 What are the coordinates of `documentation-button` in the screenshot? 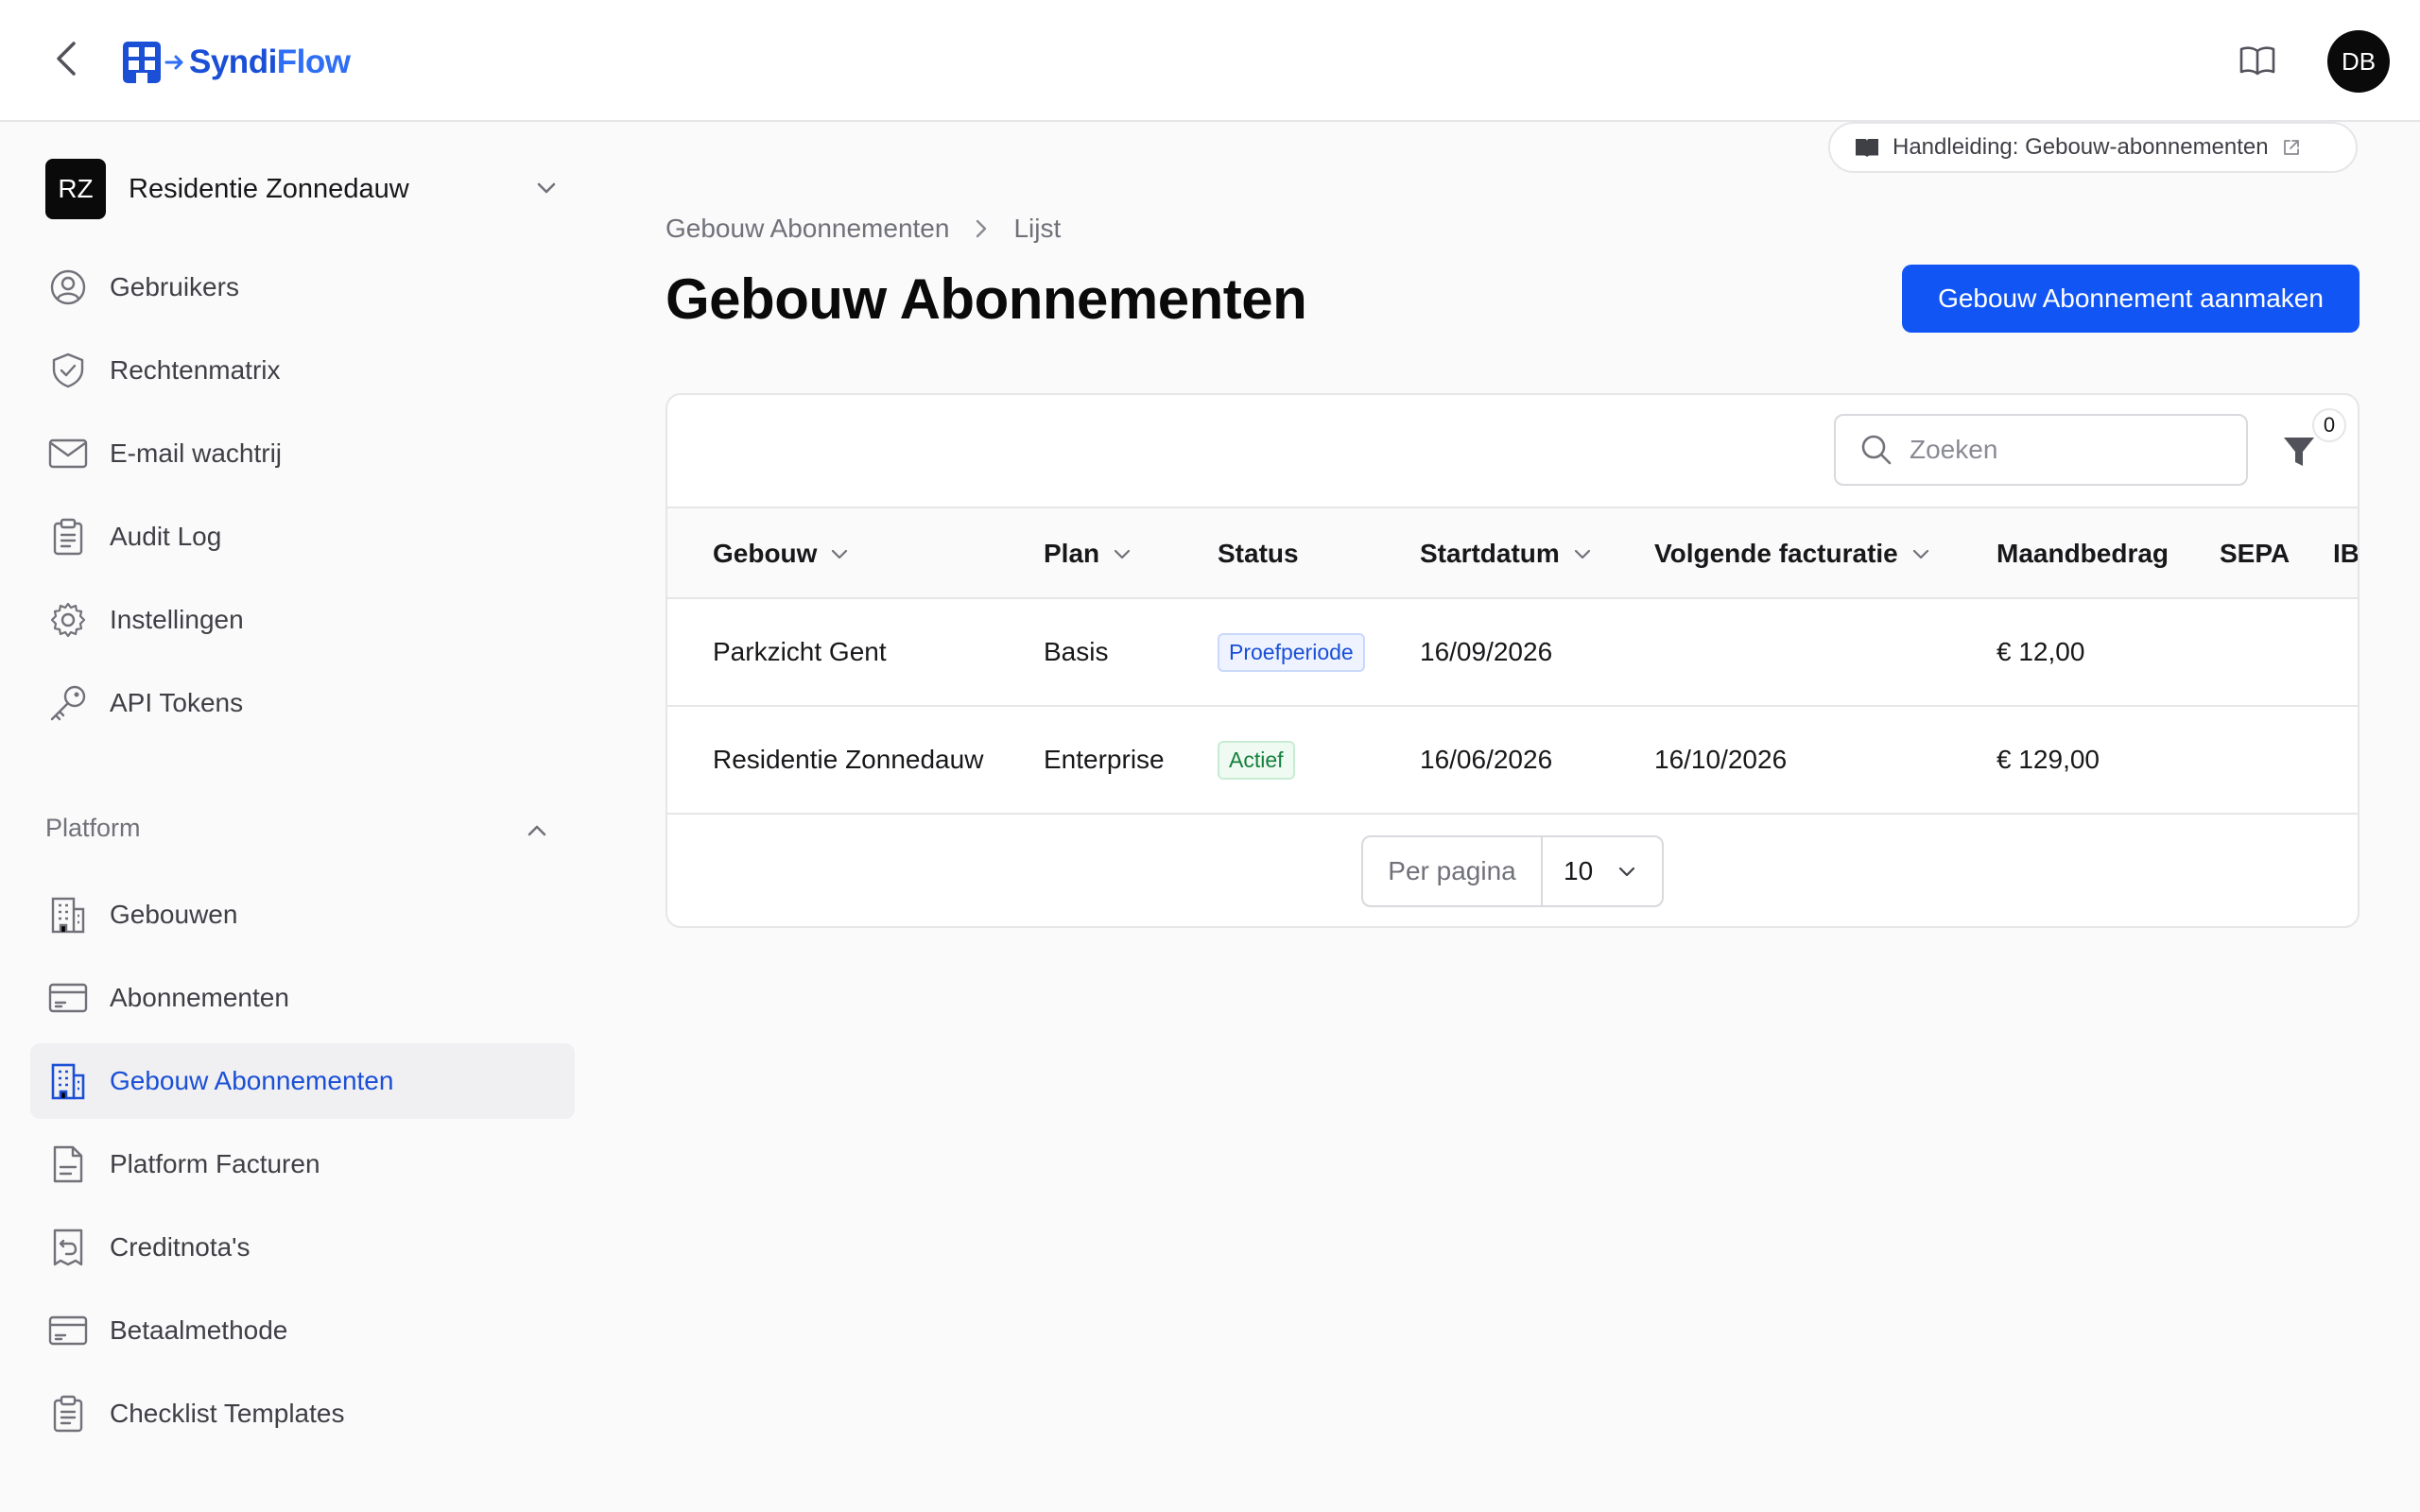 It's located at (2257, 60).